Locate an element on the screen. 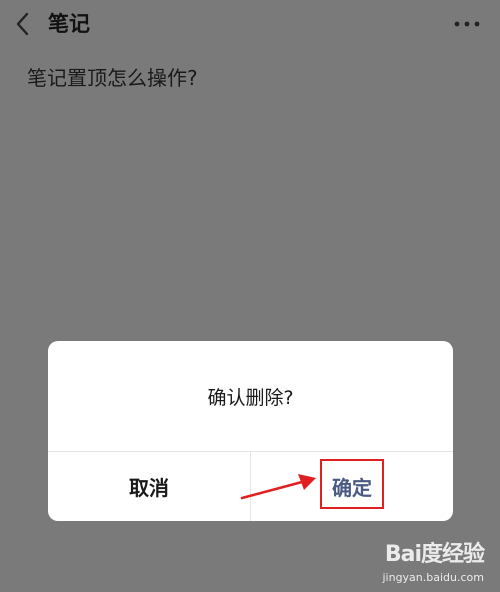 The image size is (500, 592). cancel-button: 取消 is located at coordinates (149, 486).